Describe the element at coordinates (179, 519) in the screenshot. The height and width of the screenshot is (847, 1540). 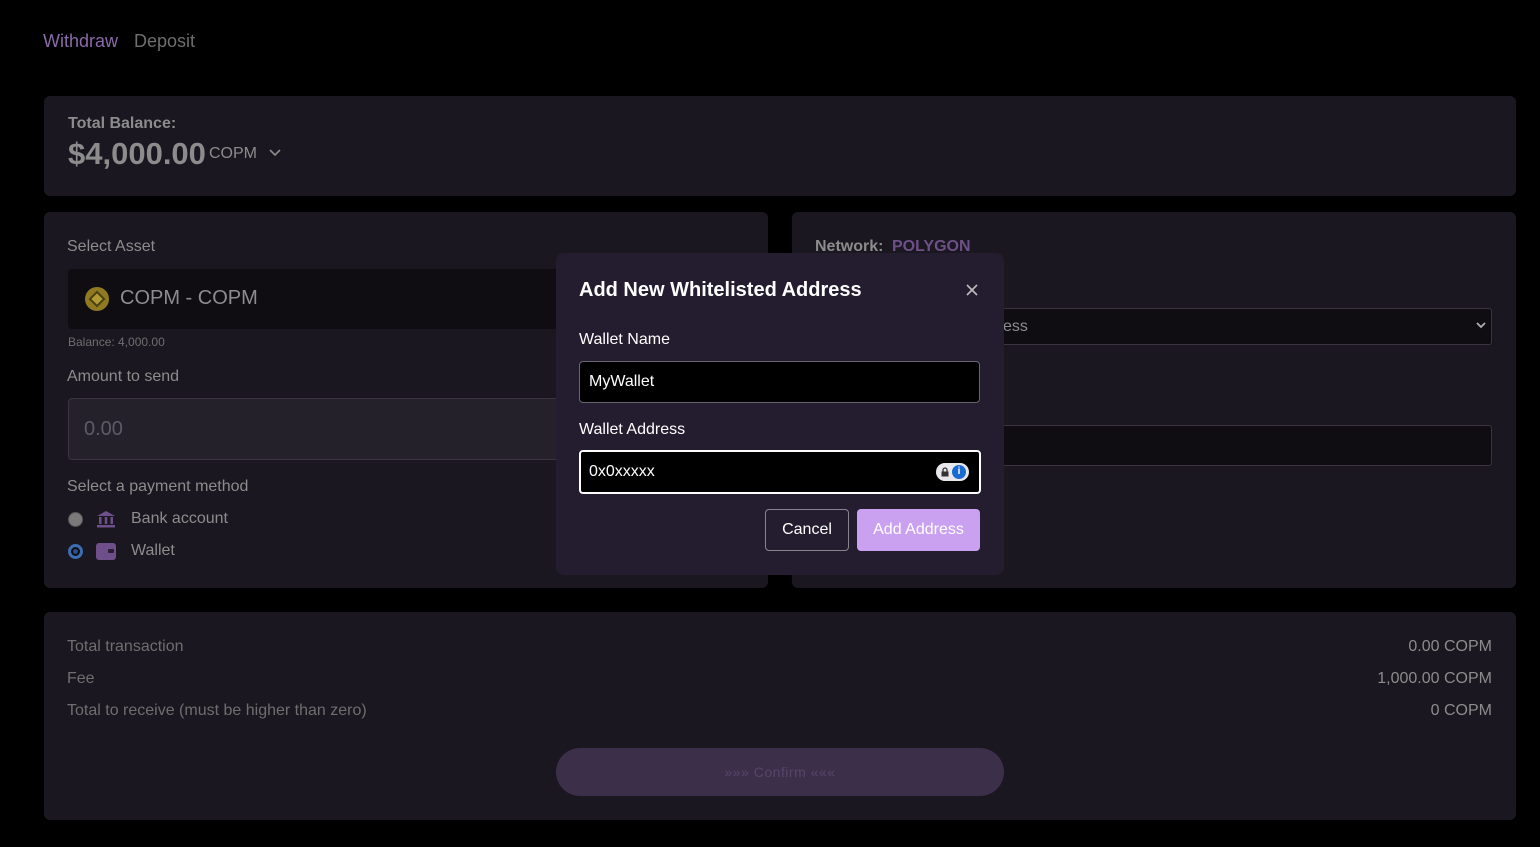
I see `bank-account-label: Bank account` at that location.